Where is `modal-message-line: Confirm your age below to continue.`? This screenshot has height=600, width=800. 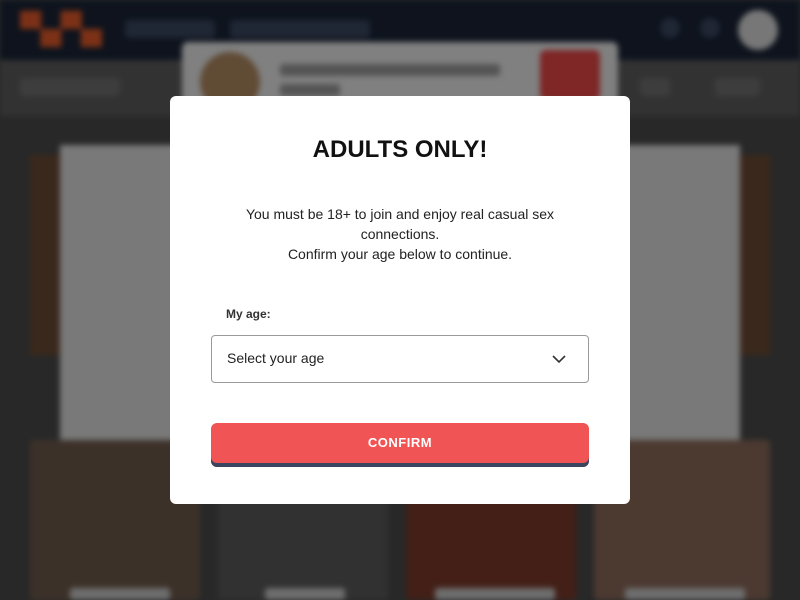 modal-message-line: Confirm your age below to continue. is located at coordinates (400, 254).